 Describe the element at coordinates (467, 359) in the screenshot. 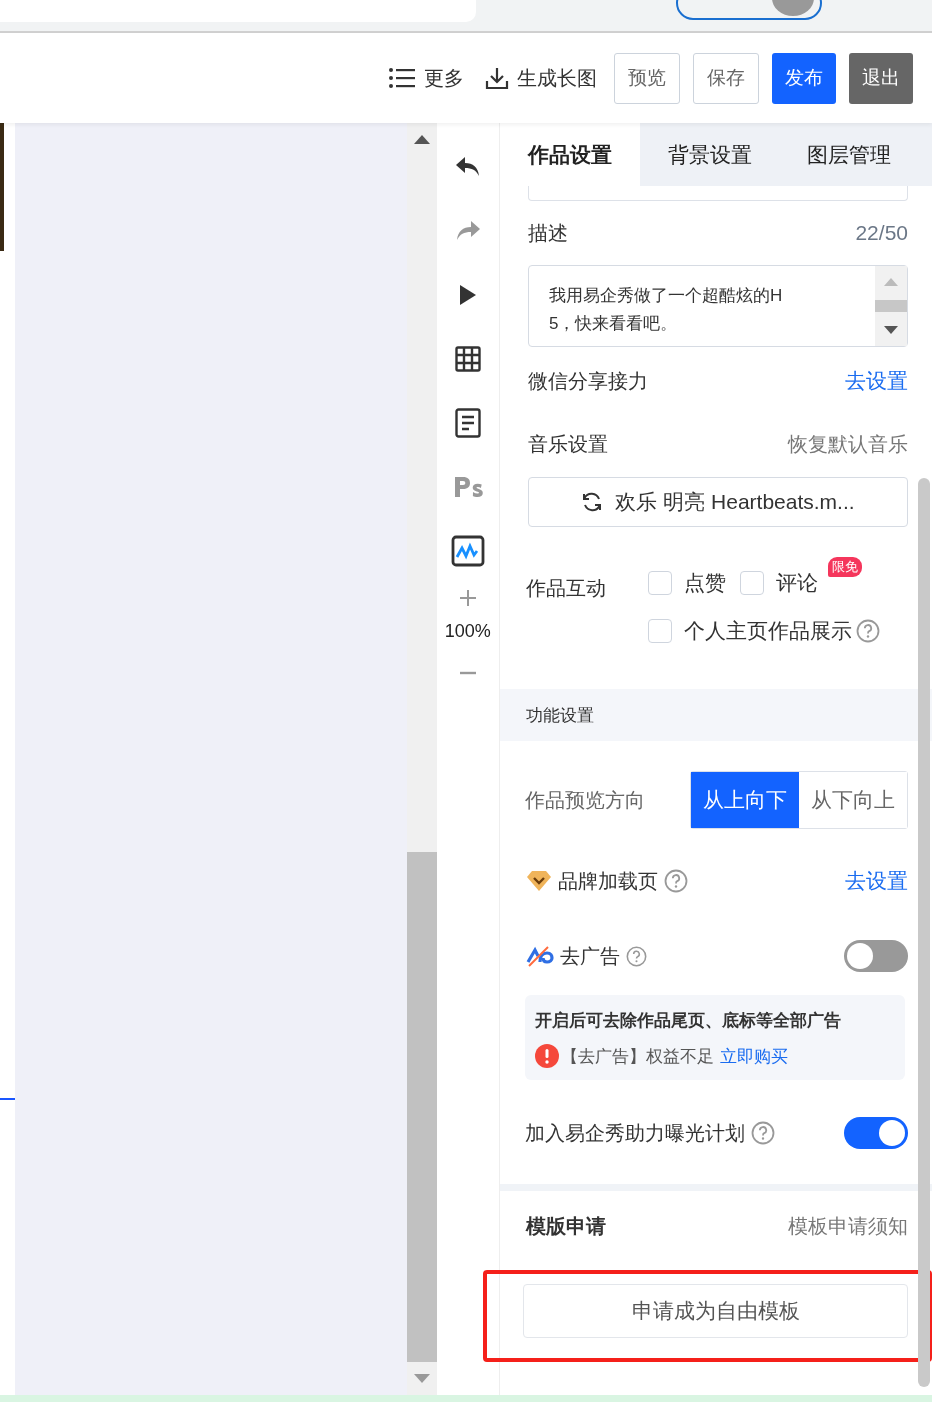

I see `grid-icon` at that location.